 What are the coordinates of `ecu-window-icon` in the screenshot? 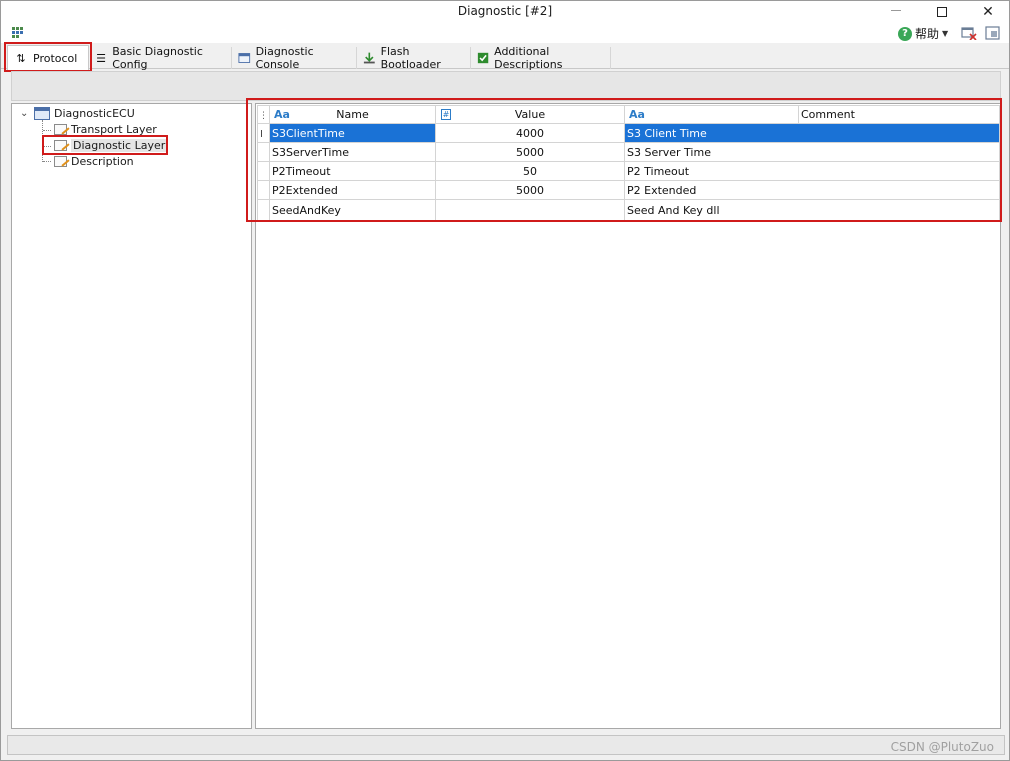 It's located at (42, 113).